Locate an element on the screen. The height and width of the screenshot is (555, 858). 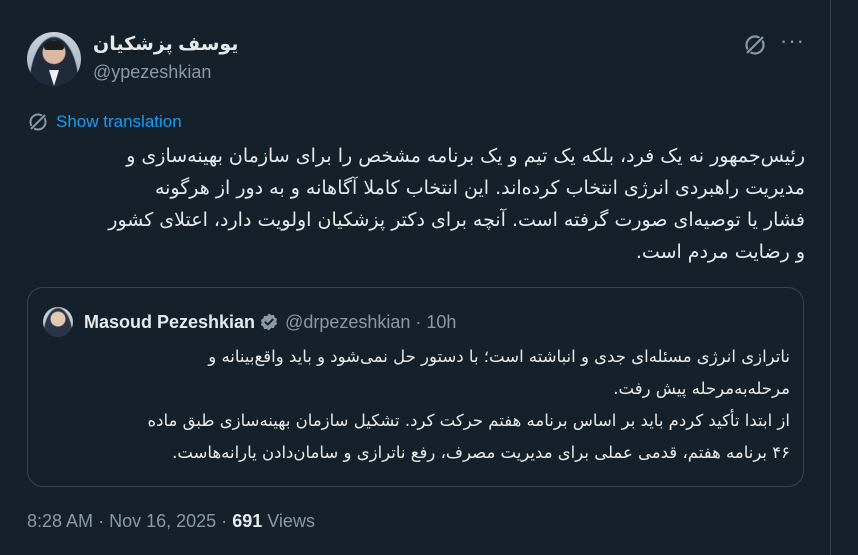
quoted-header: Masoud Pezeshkian @drpezeshkian · 10h is located at coordinates (270, 322).